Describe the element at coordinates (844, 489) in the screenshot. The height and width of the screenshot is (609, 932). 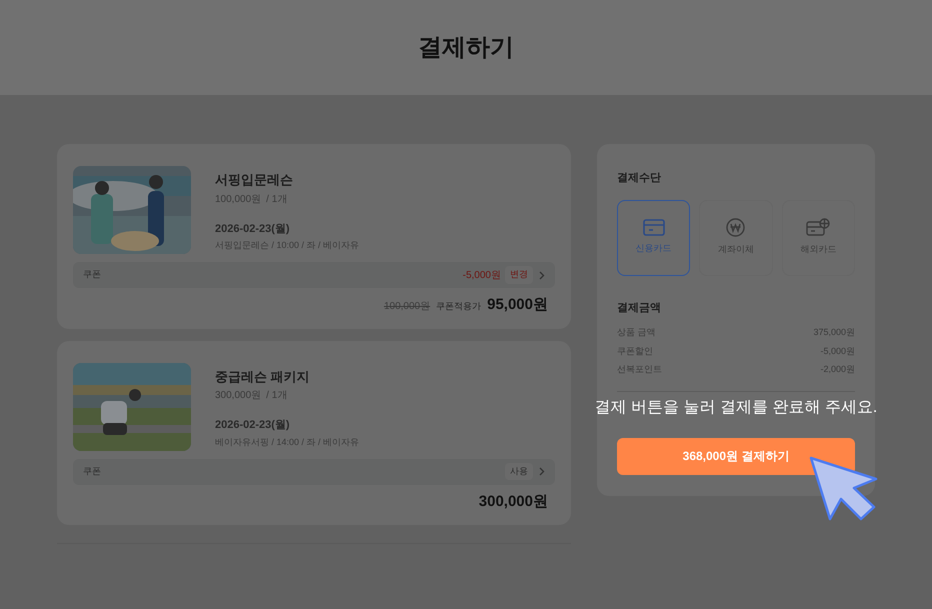
I see `cursor-arrow-icon` at that location.